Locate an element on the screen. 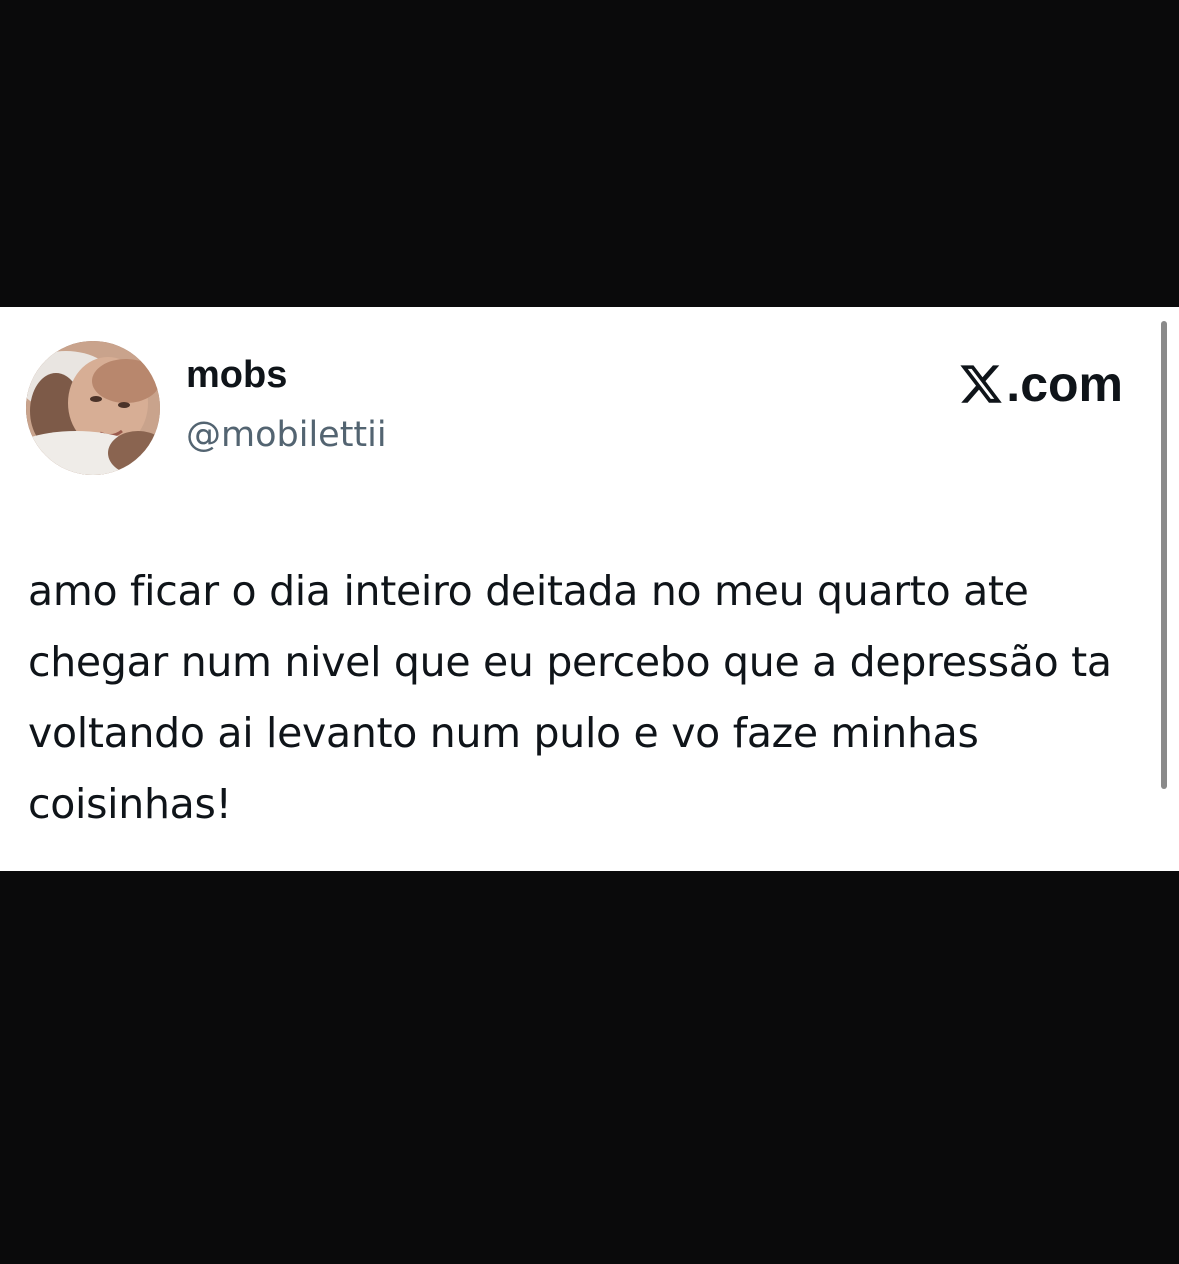  scrollbar is located at coordinates (1164, 555).